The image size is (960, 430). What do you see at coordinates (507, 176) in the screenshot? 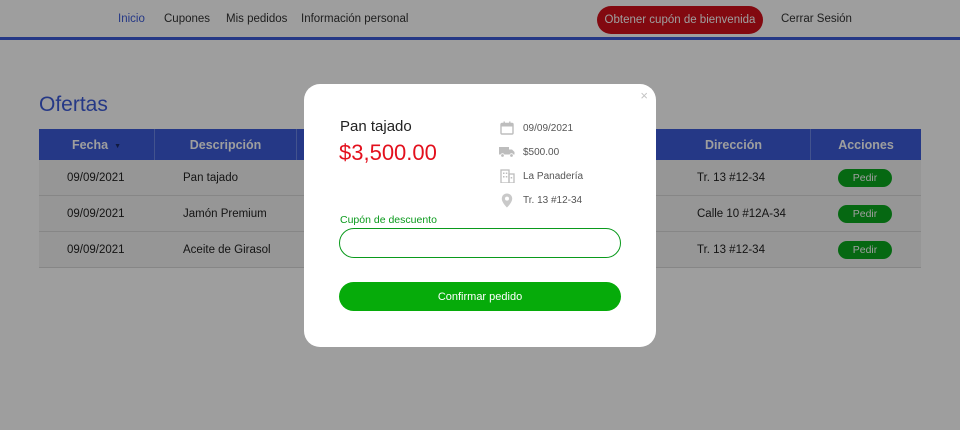
I see `building-icon` at bounding box center [507, 176].